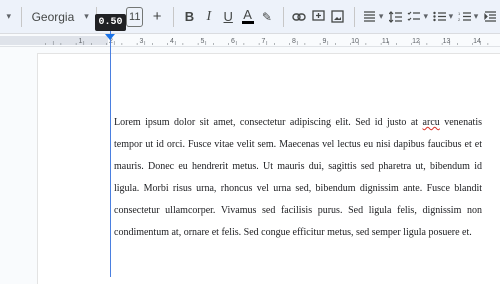 This screenshot has width=500, height=284. I want to click on text-color-letter: A, so click(247, 14).